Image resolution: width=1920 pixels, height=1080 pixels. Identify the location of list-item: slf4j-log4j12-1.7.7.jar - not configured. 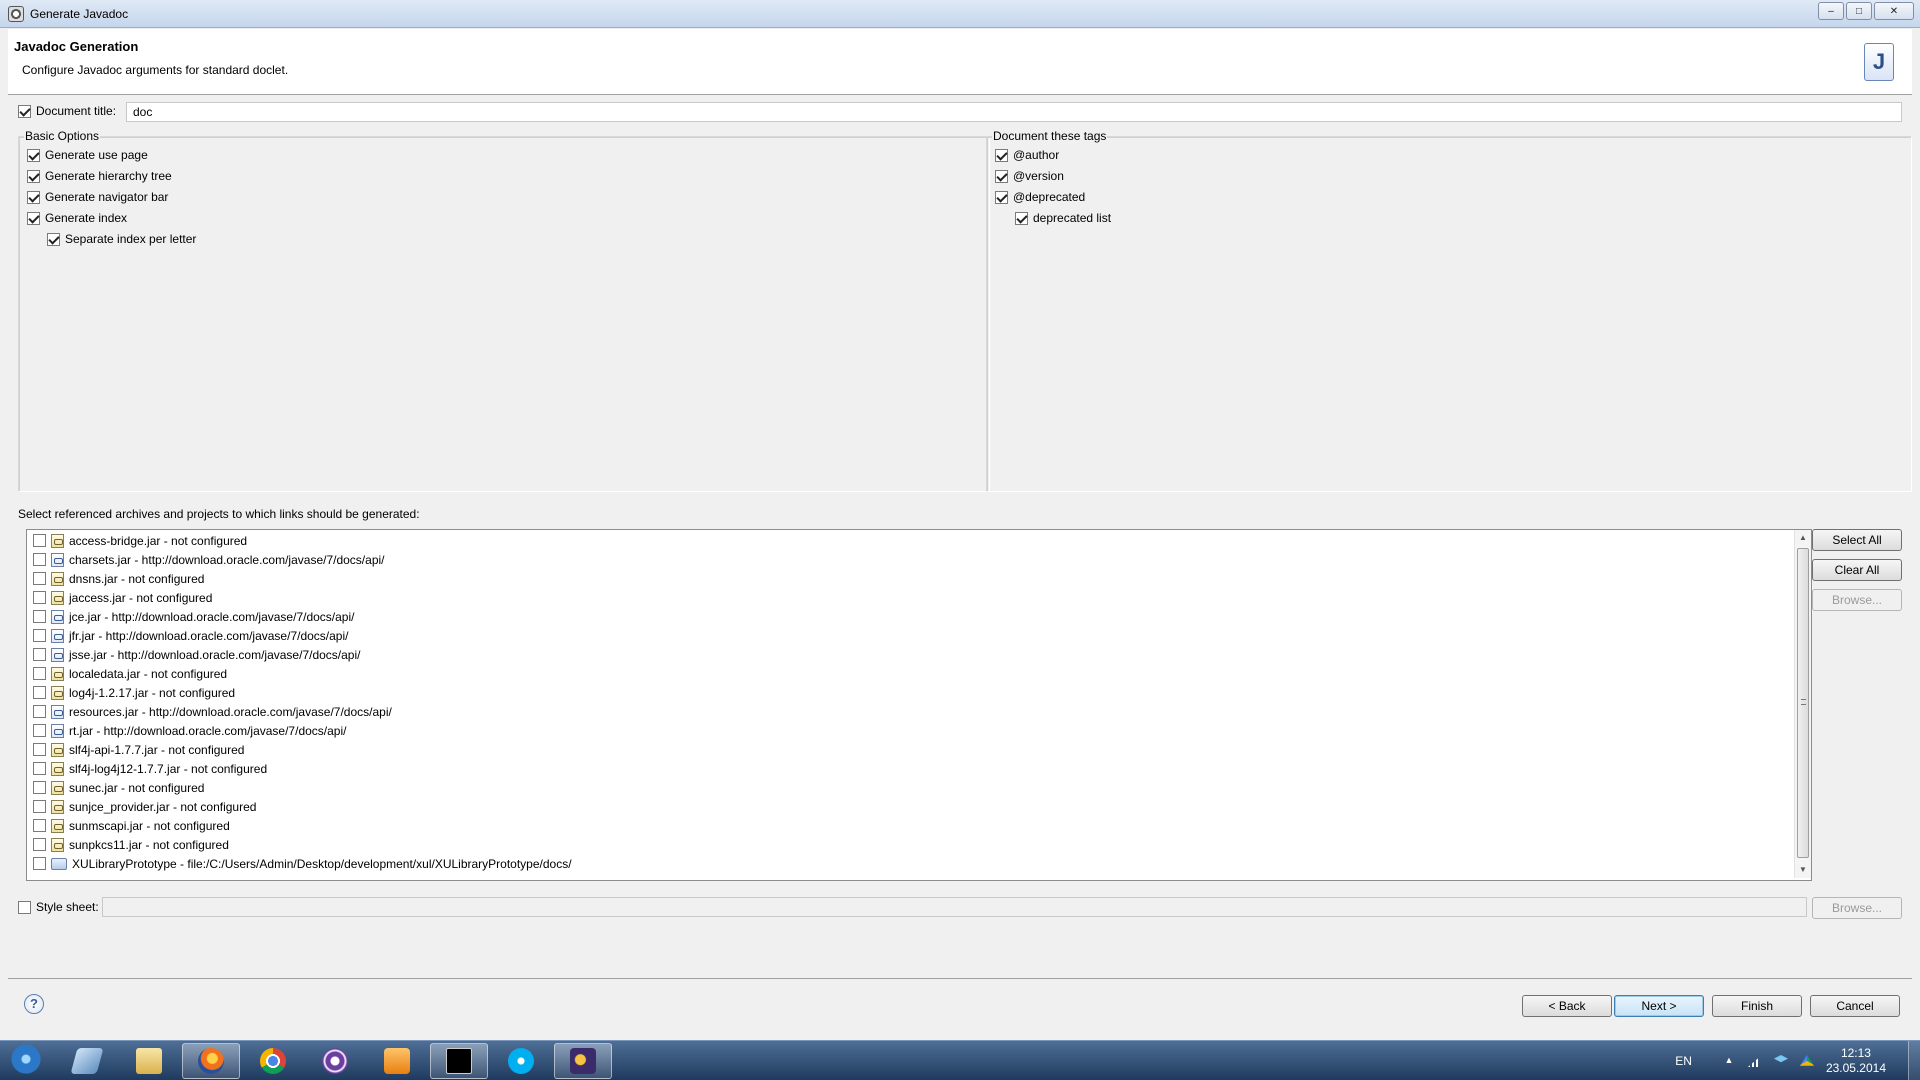
(150, 768).